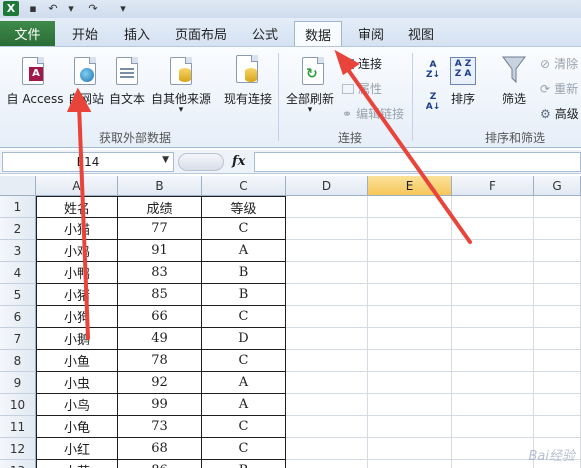 The height and width of the screenshot is (468, 581). What do you see at coordinates (327, 383) in the screenshot?
I see `cell-d9` at bounding box center [327, 383].